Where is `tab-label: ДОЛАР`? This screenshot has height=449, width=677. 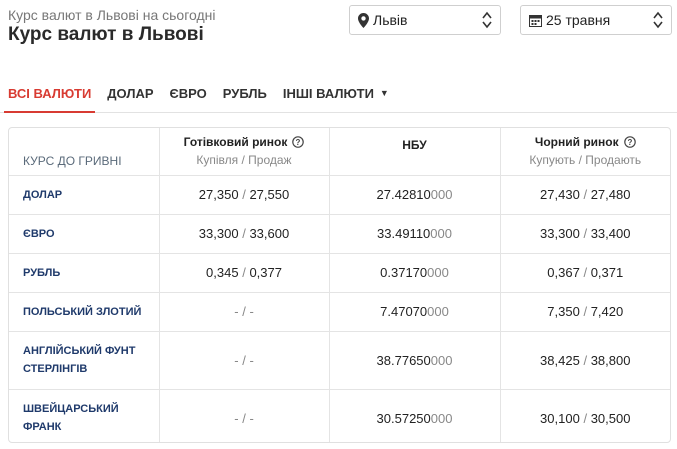
tab-label: ДОЛАР is located at coordinates (130, 93).